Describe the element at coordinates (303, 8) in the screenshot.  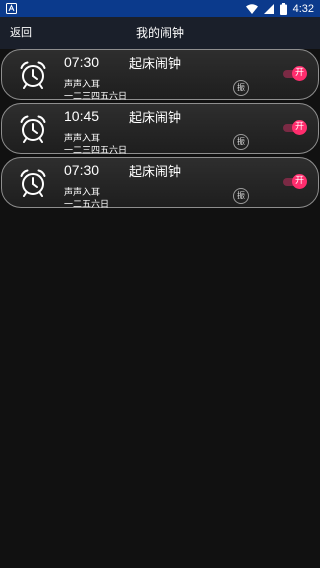
I see `status-time: 4:32` at that location.